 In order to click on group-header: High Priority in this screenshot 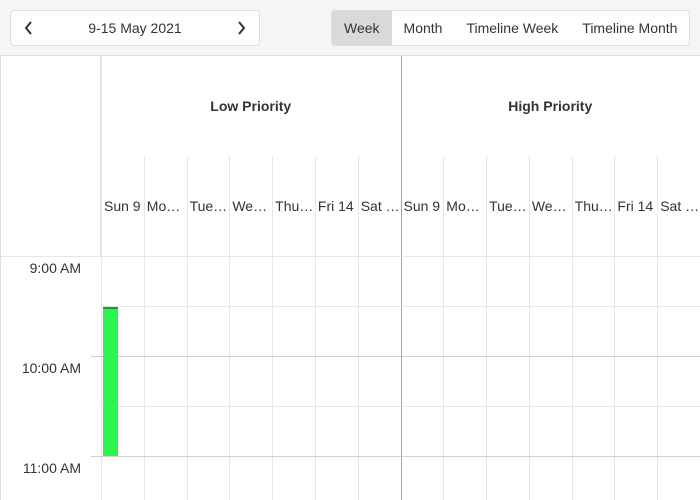, I will do `click(550, 106)`.